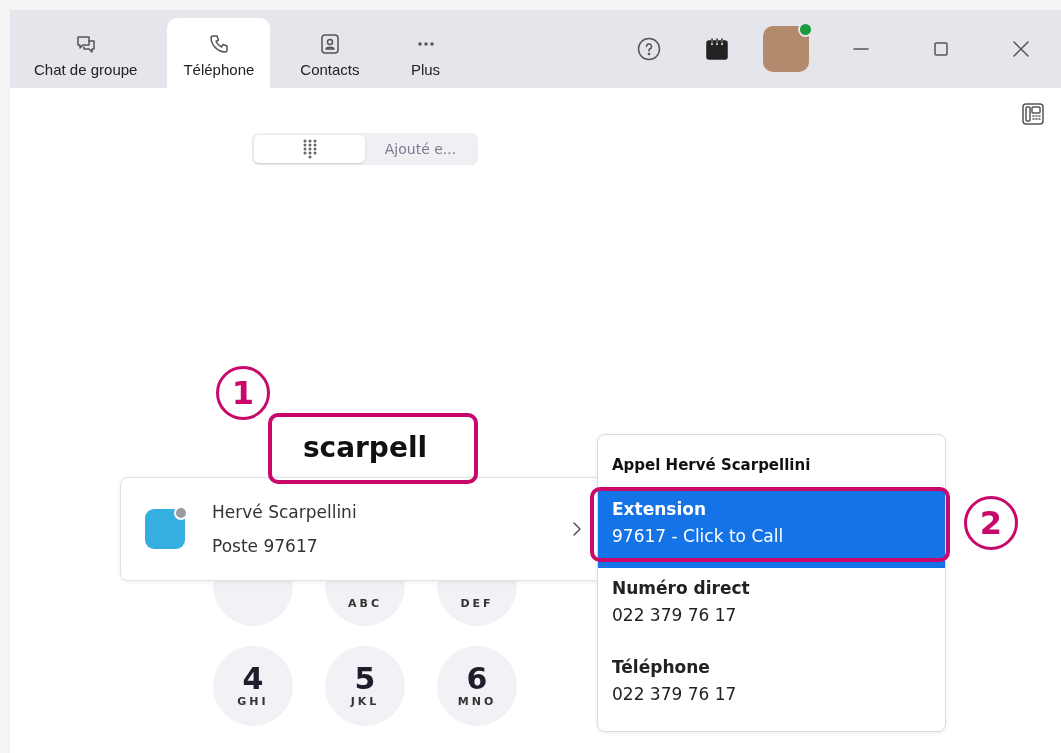  What do you see at coordinates (365, 602) in the screenshot?
I see `keypad-key: ABC` at bounding box center [365, 602].